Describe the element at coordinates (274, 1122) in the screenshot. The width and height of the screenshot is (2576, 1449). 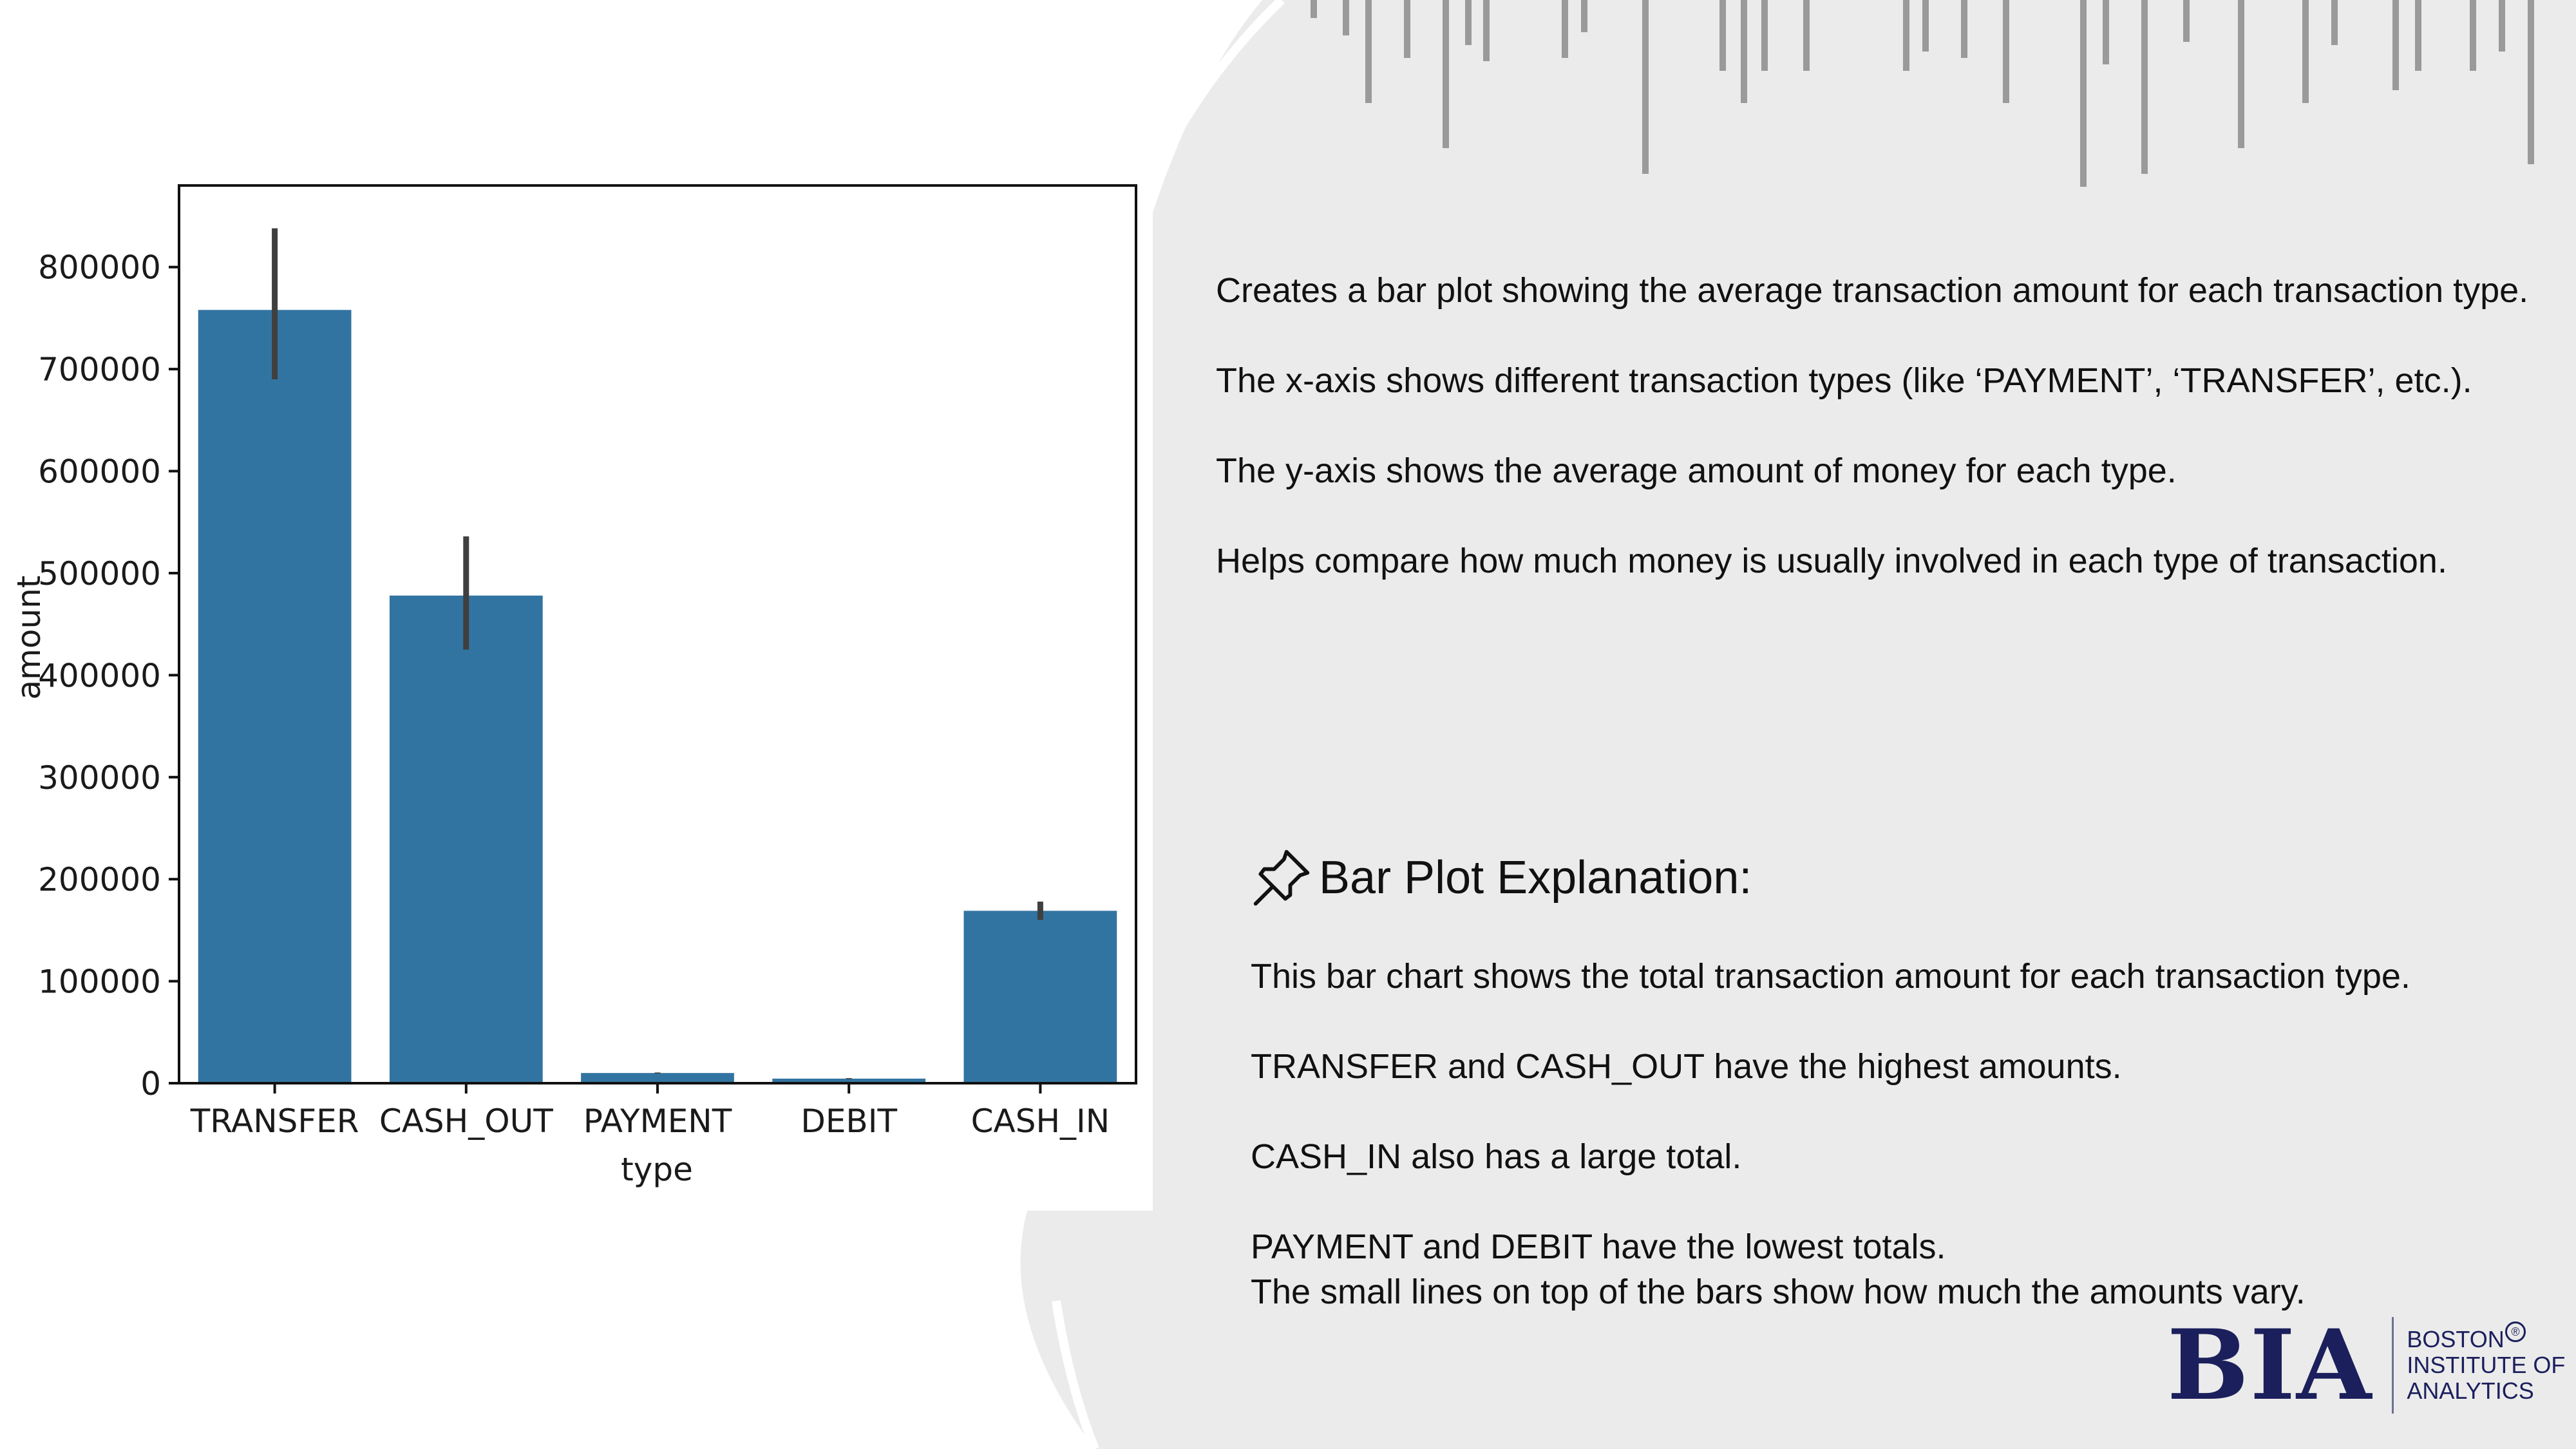
I see `x-tick-label-transfer: TRANSFER` at that location.